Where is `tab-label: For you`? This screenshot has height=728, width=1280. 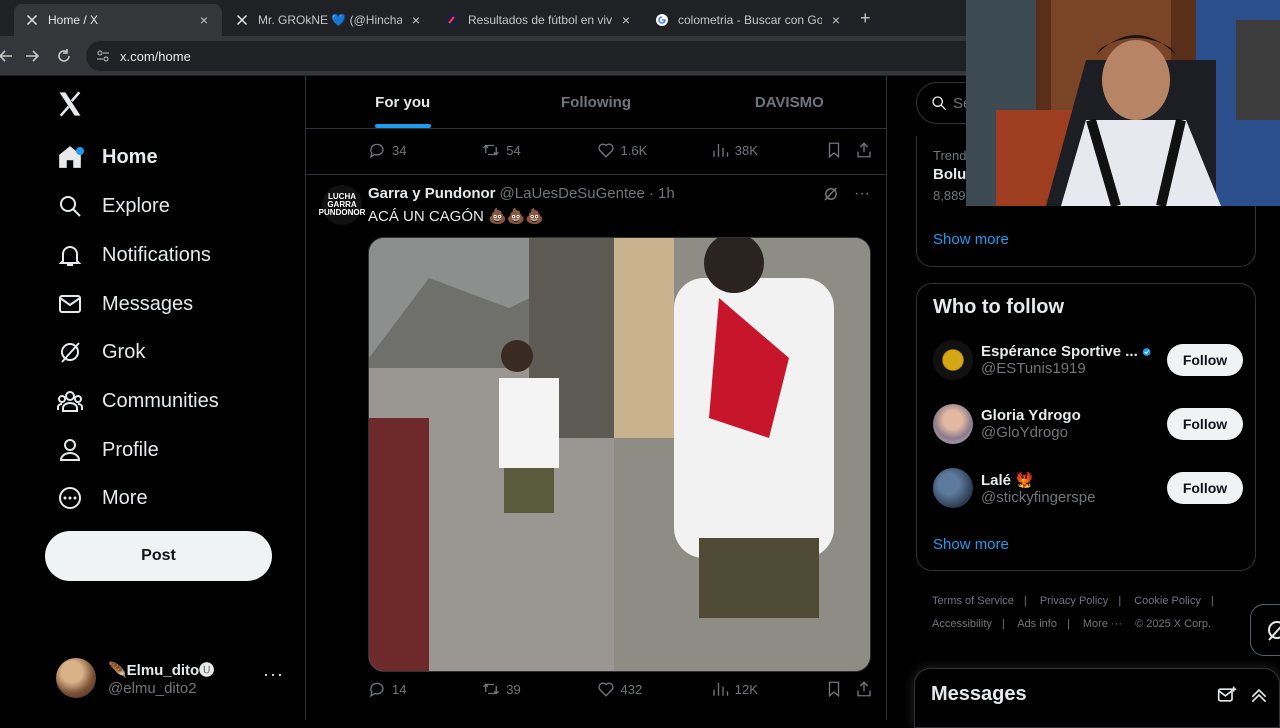
tab-label: For you is located at coordinates (403, 102).